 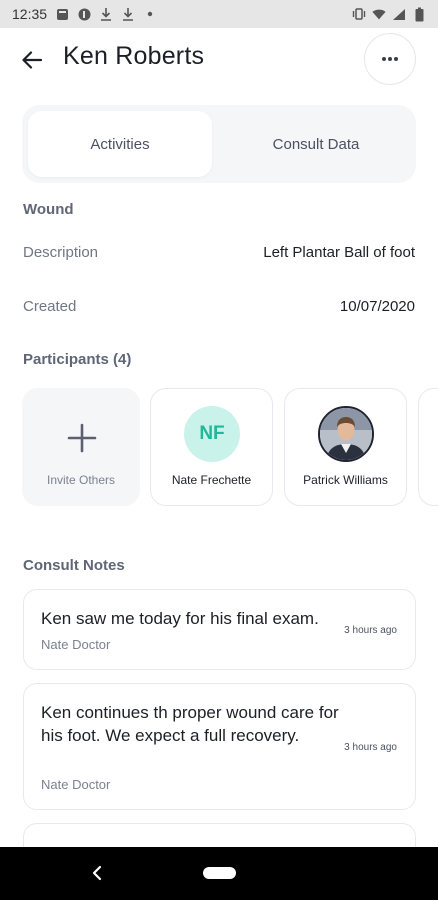 I want to click on status-time: 12:35, so click(x=30, y=14).